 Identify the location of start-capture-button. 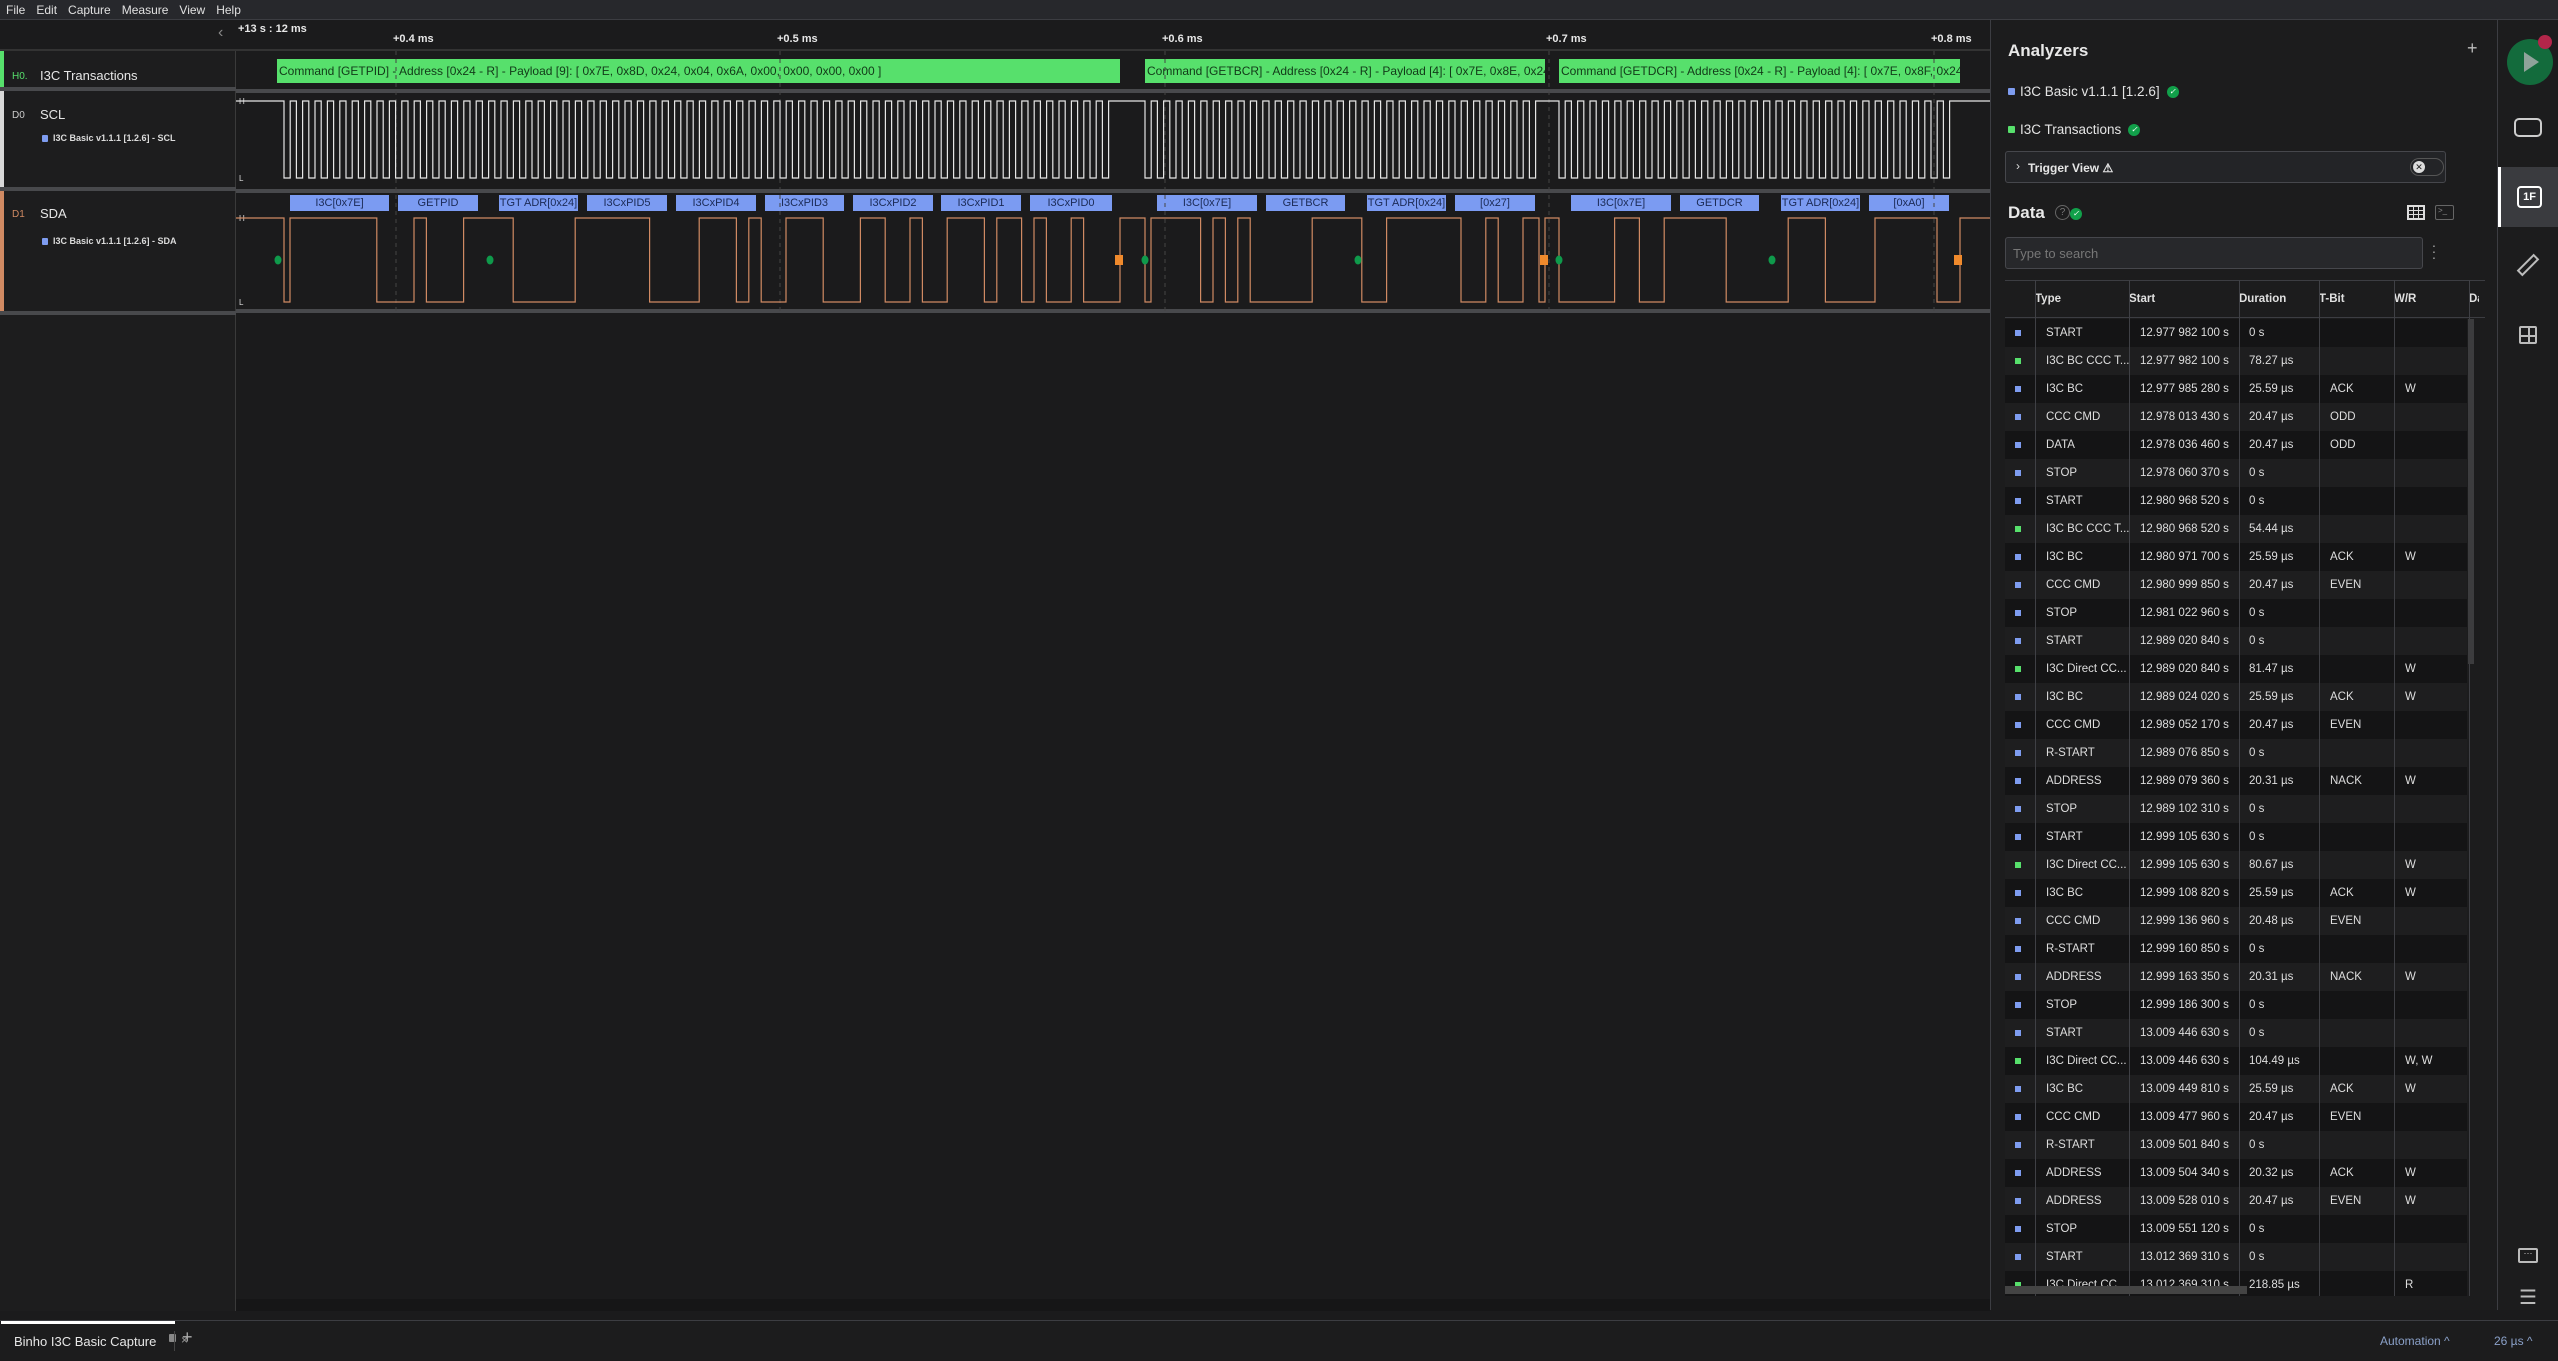
(2530, 60).